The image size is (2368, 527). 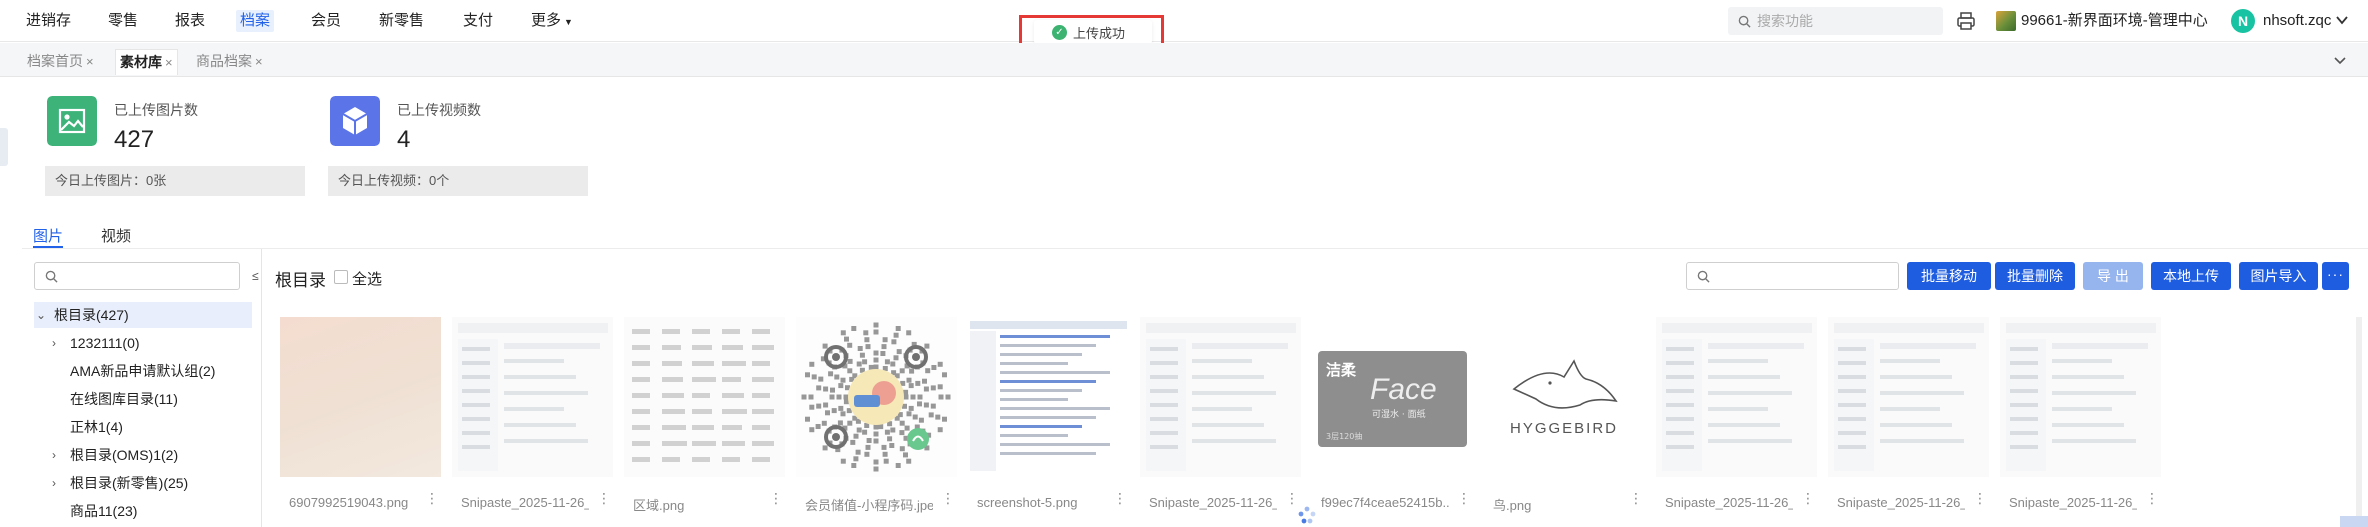 What do you see at coordinates (124, 399) in the screenshot?
I see `tree-item-label: 在线图库目录(11)` at bounding box center [124, 399].